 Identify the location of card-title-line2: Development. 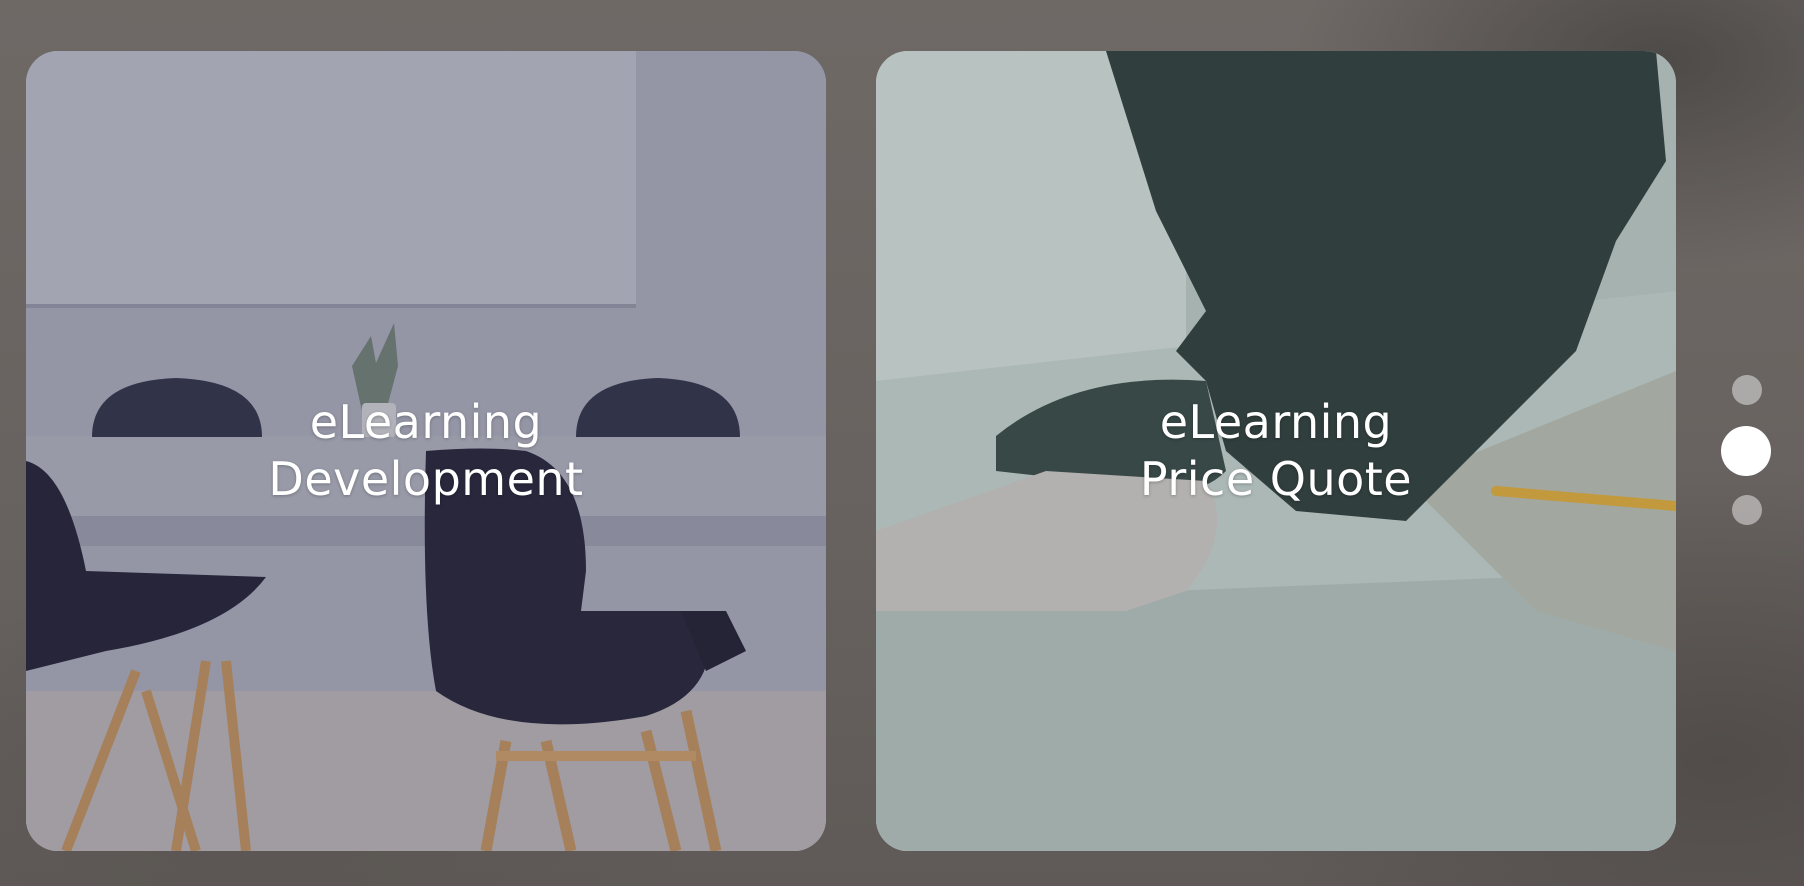
(426, 479).